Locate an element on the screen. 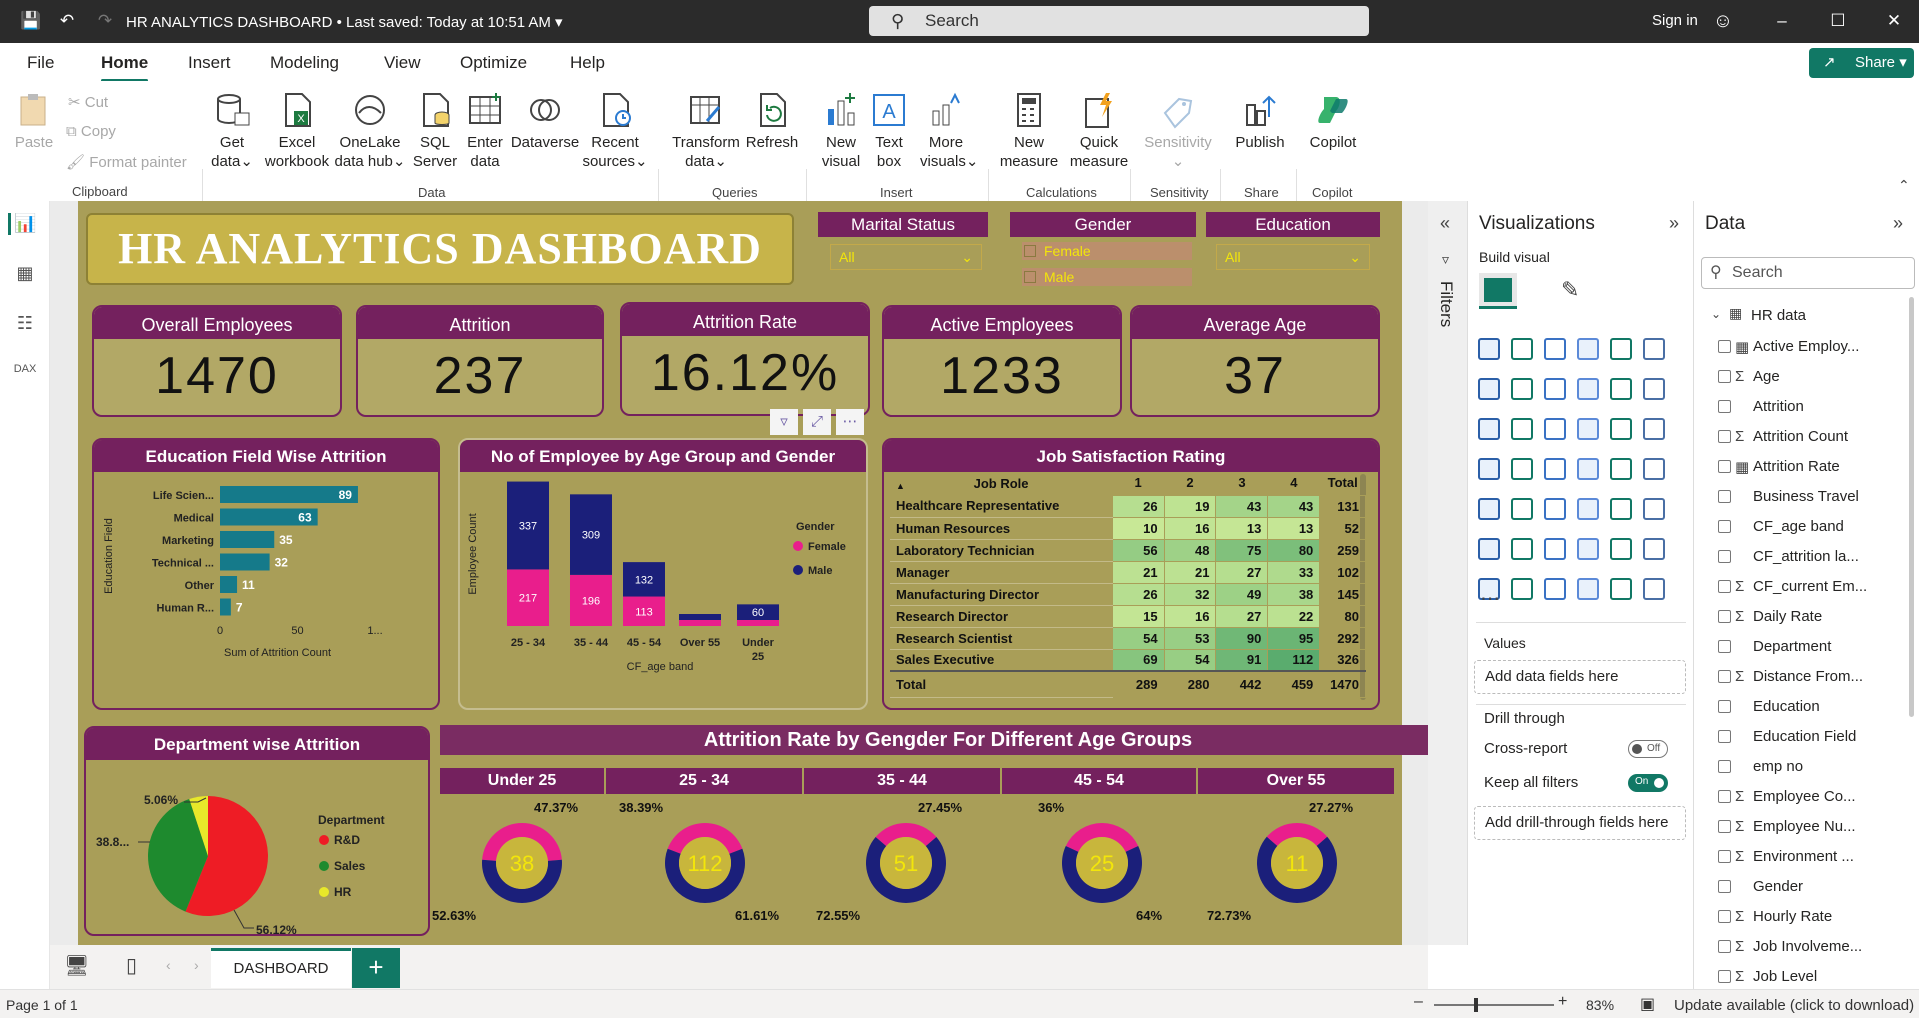  minimize-icon: – is located at coordinates (1782, 21).